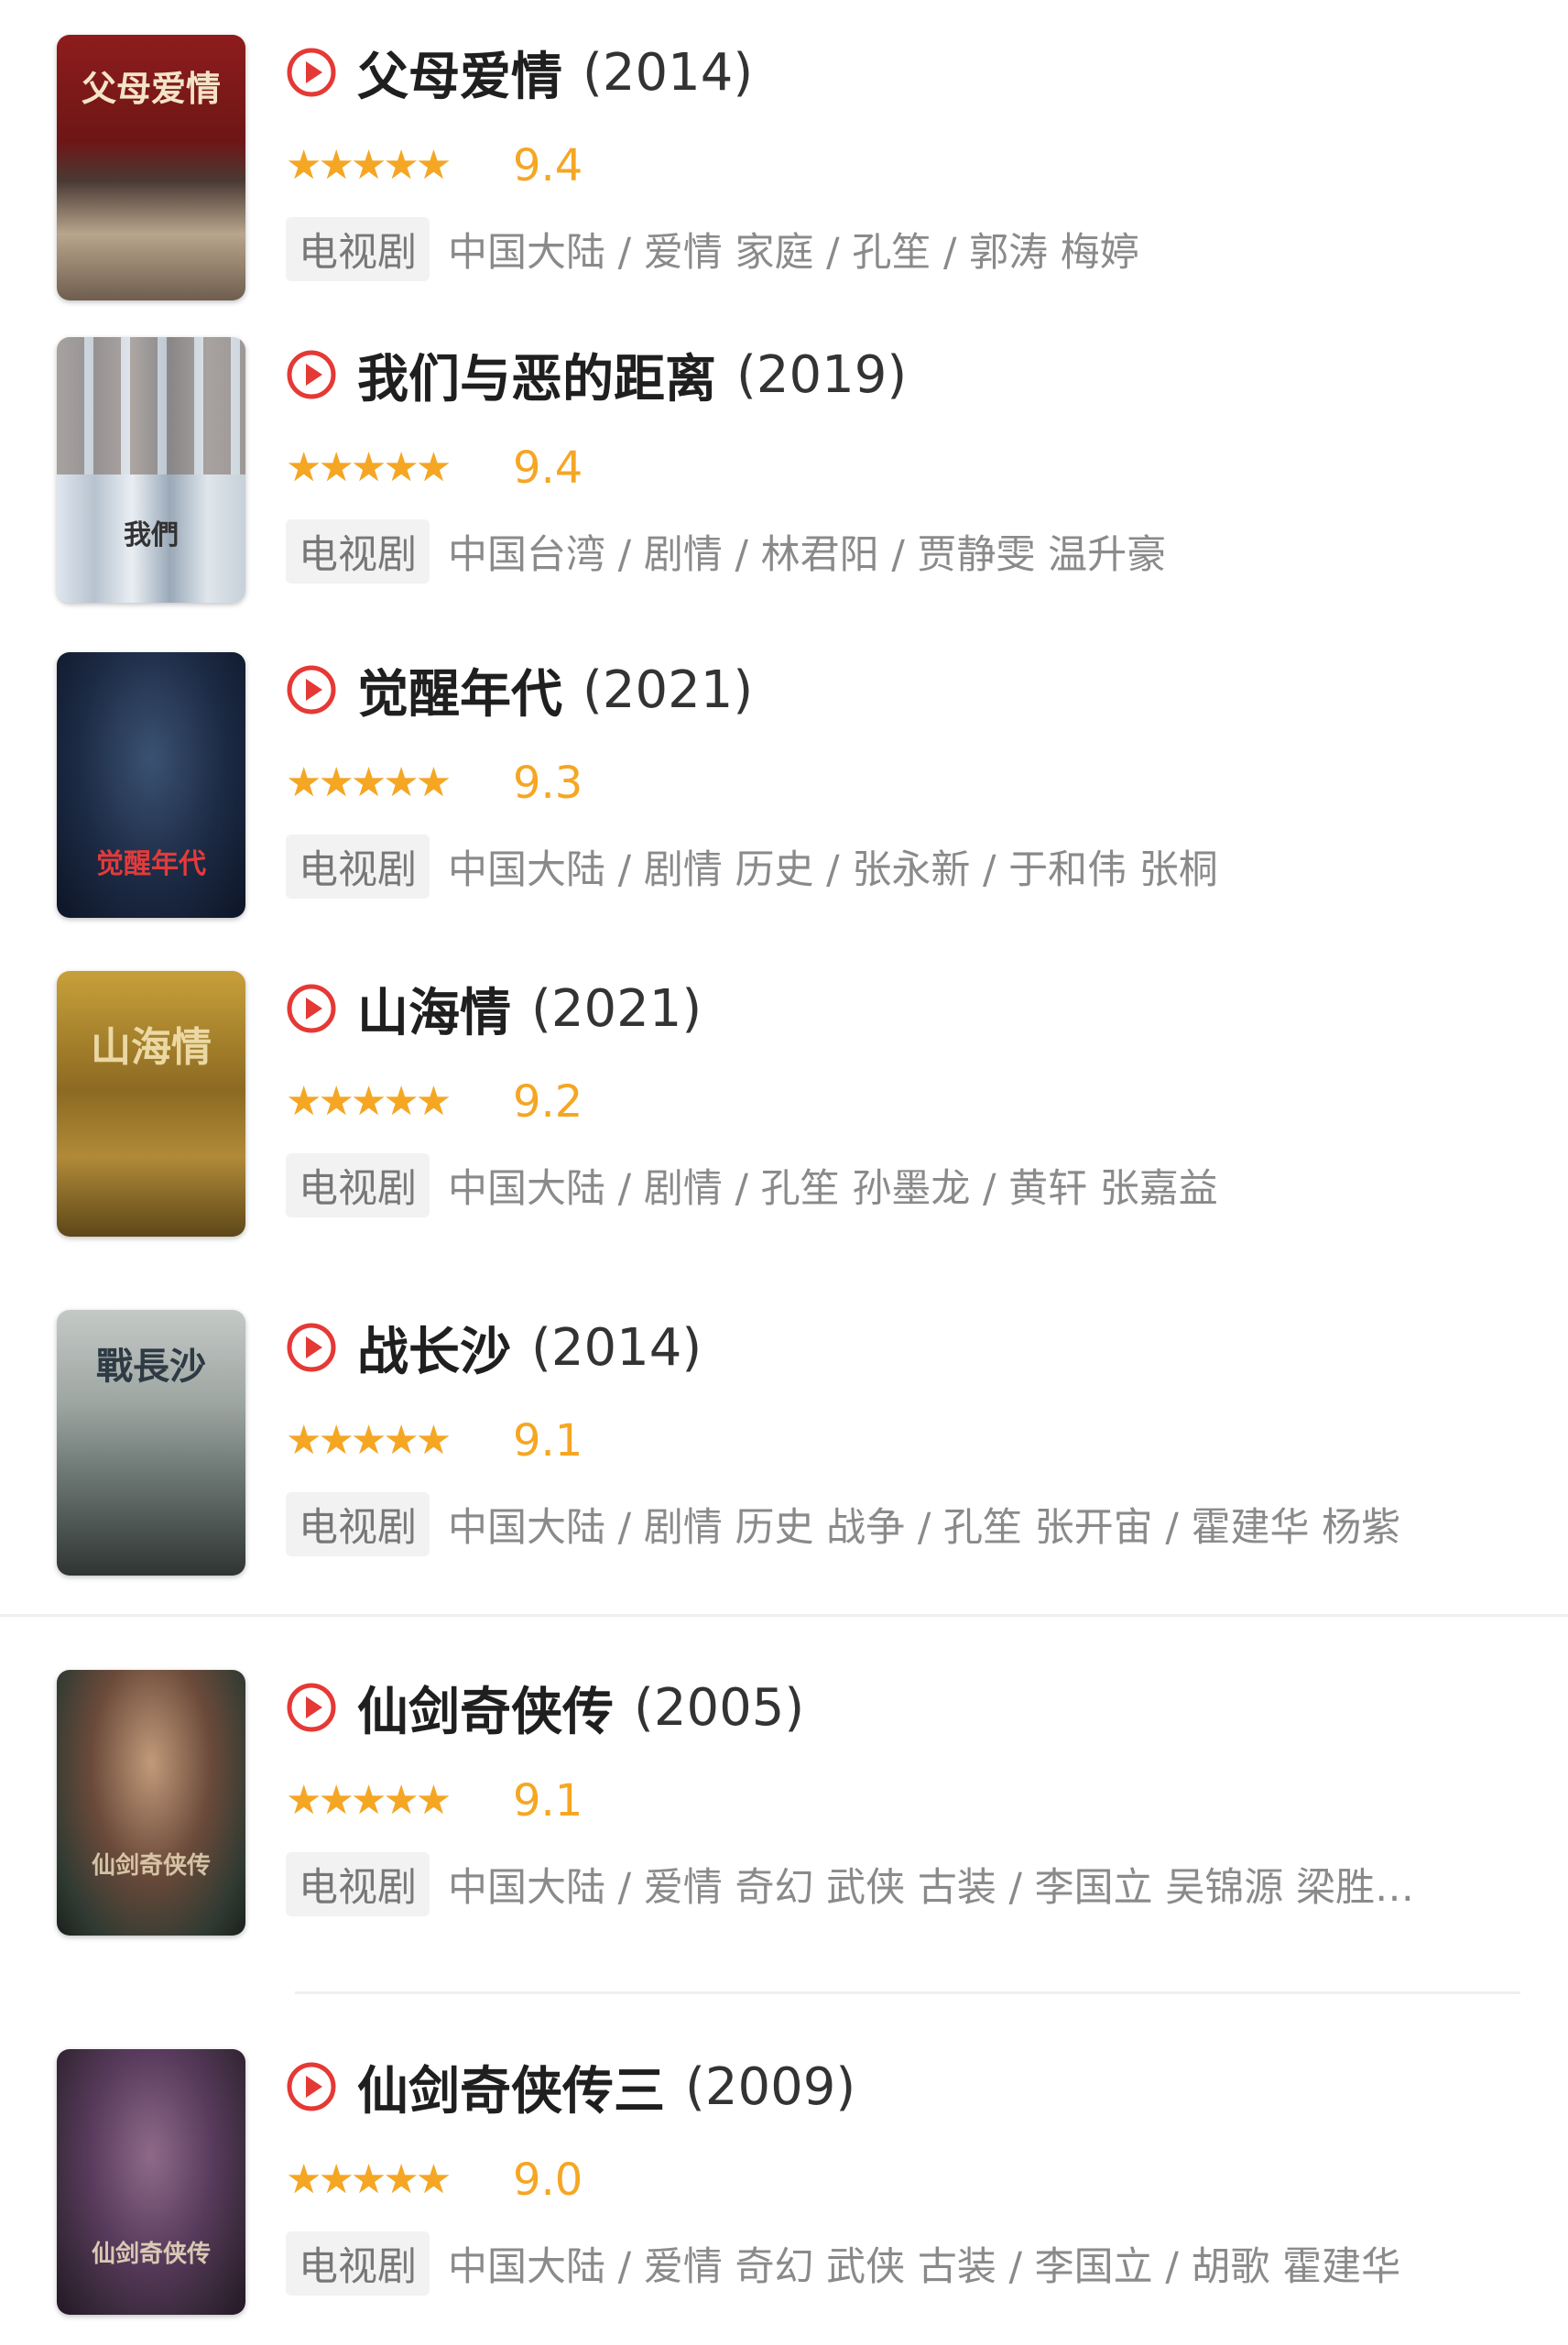  I want to click on item-title: 父母爱情, so click(459, 73).